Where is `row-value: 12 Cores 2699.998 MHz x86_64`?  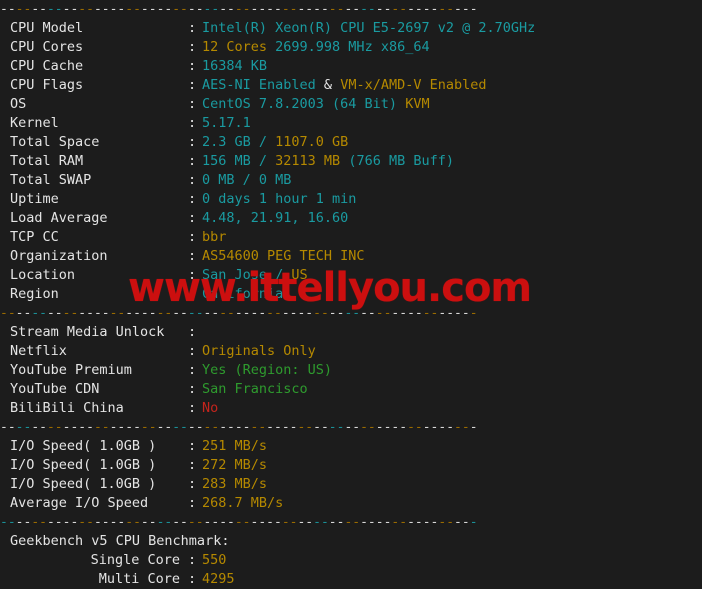
row-value: 12 Cores 2699.998 MHz x86_64 is located at coordinates (316, 47).